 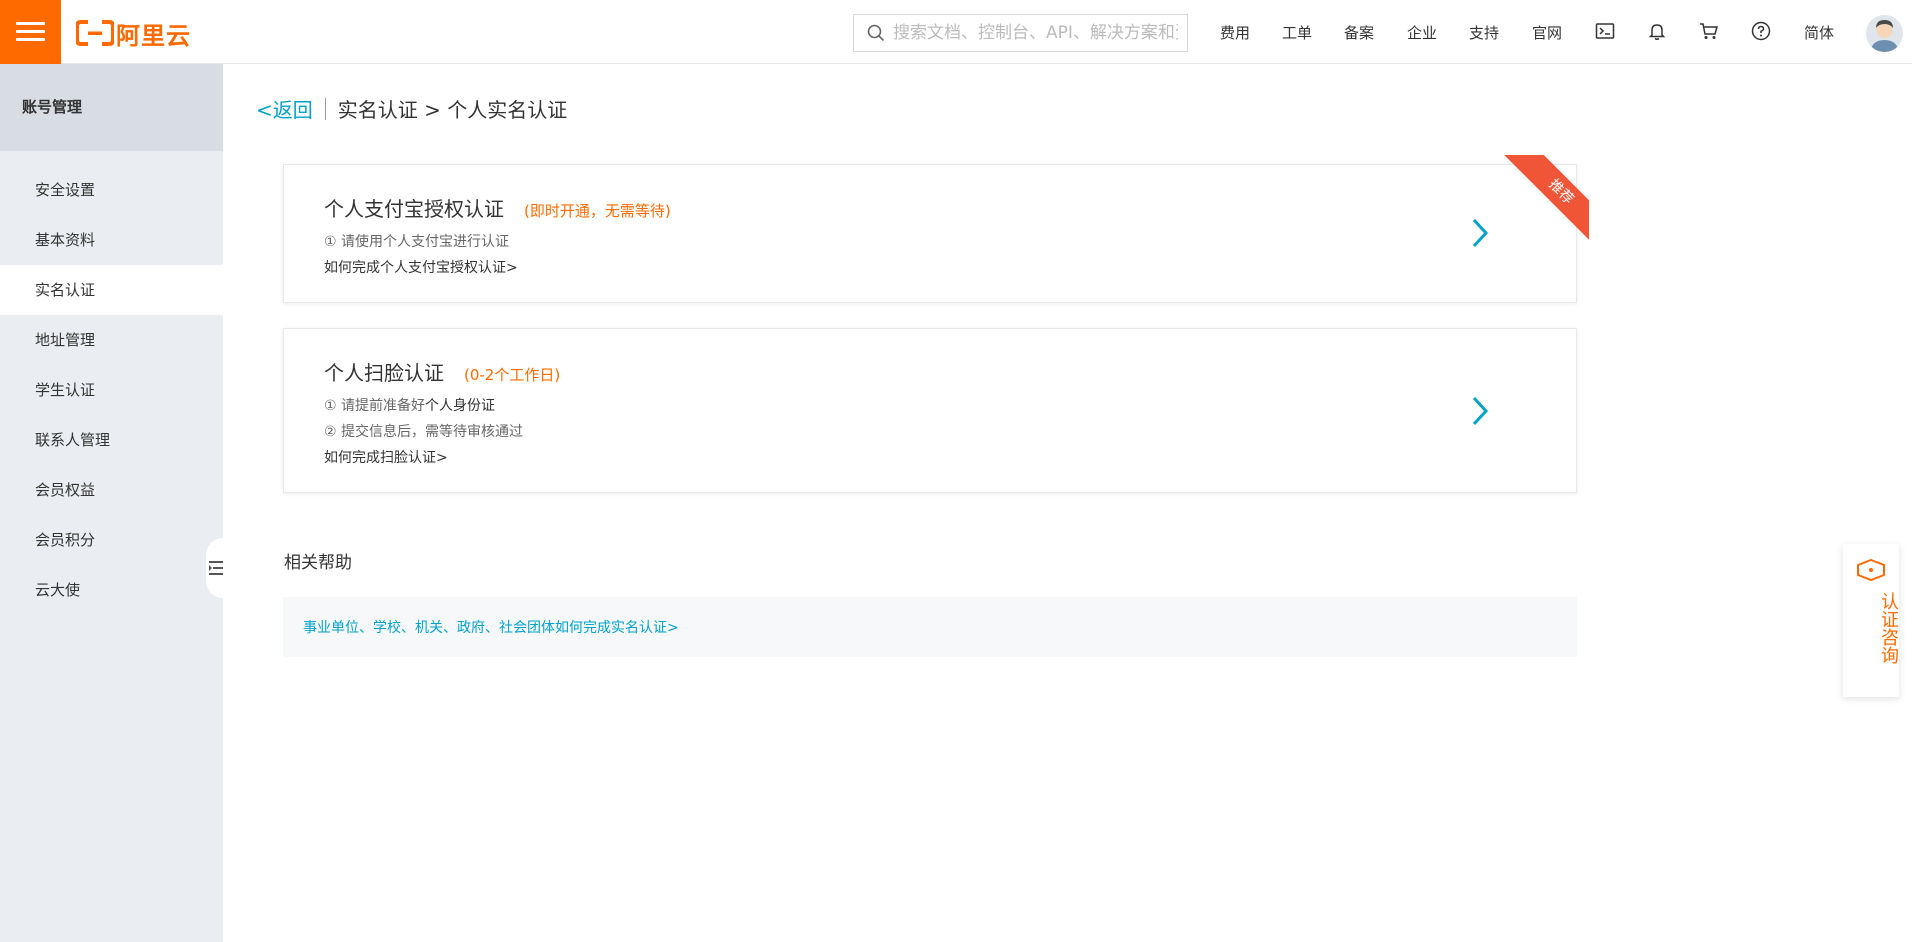 What do you see at coordinates (1761, 31) in the screenshot?
I see `help-icon` at bounding box center [1761, 31].